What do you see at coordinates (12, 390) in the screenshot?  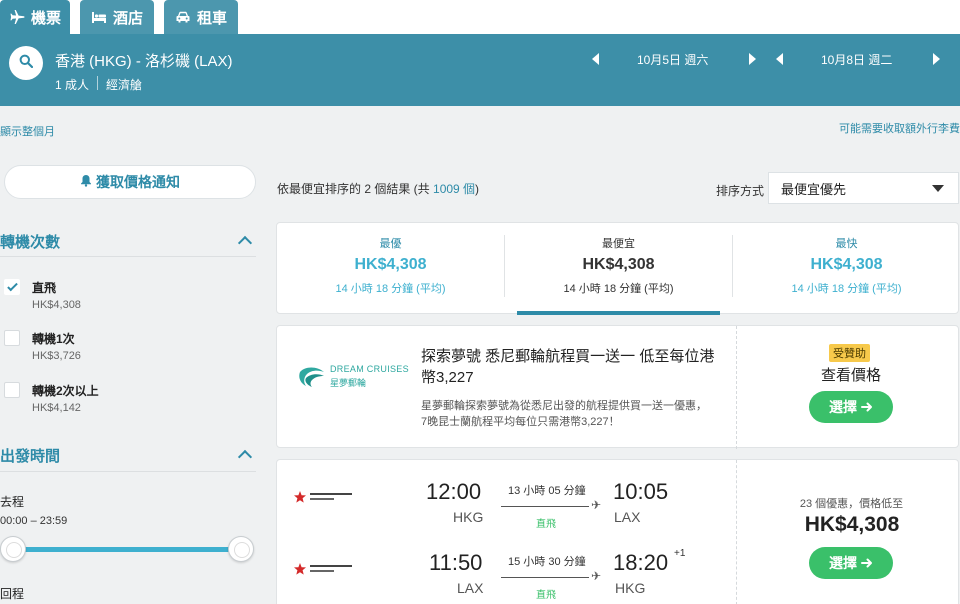 I see `two-plus-stops-checkbox` at bounding box center [12, 390].